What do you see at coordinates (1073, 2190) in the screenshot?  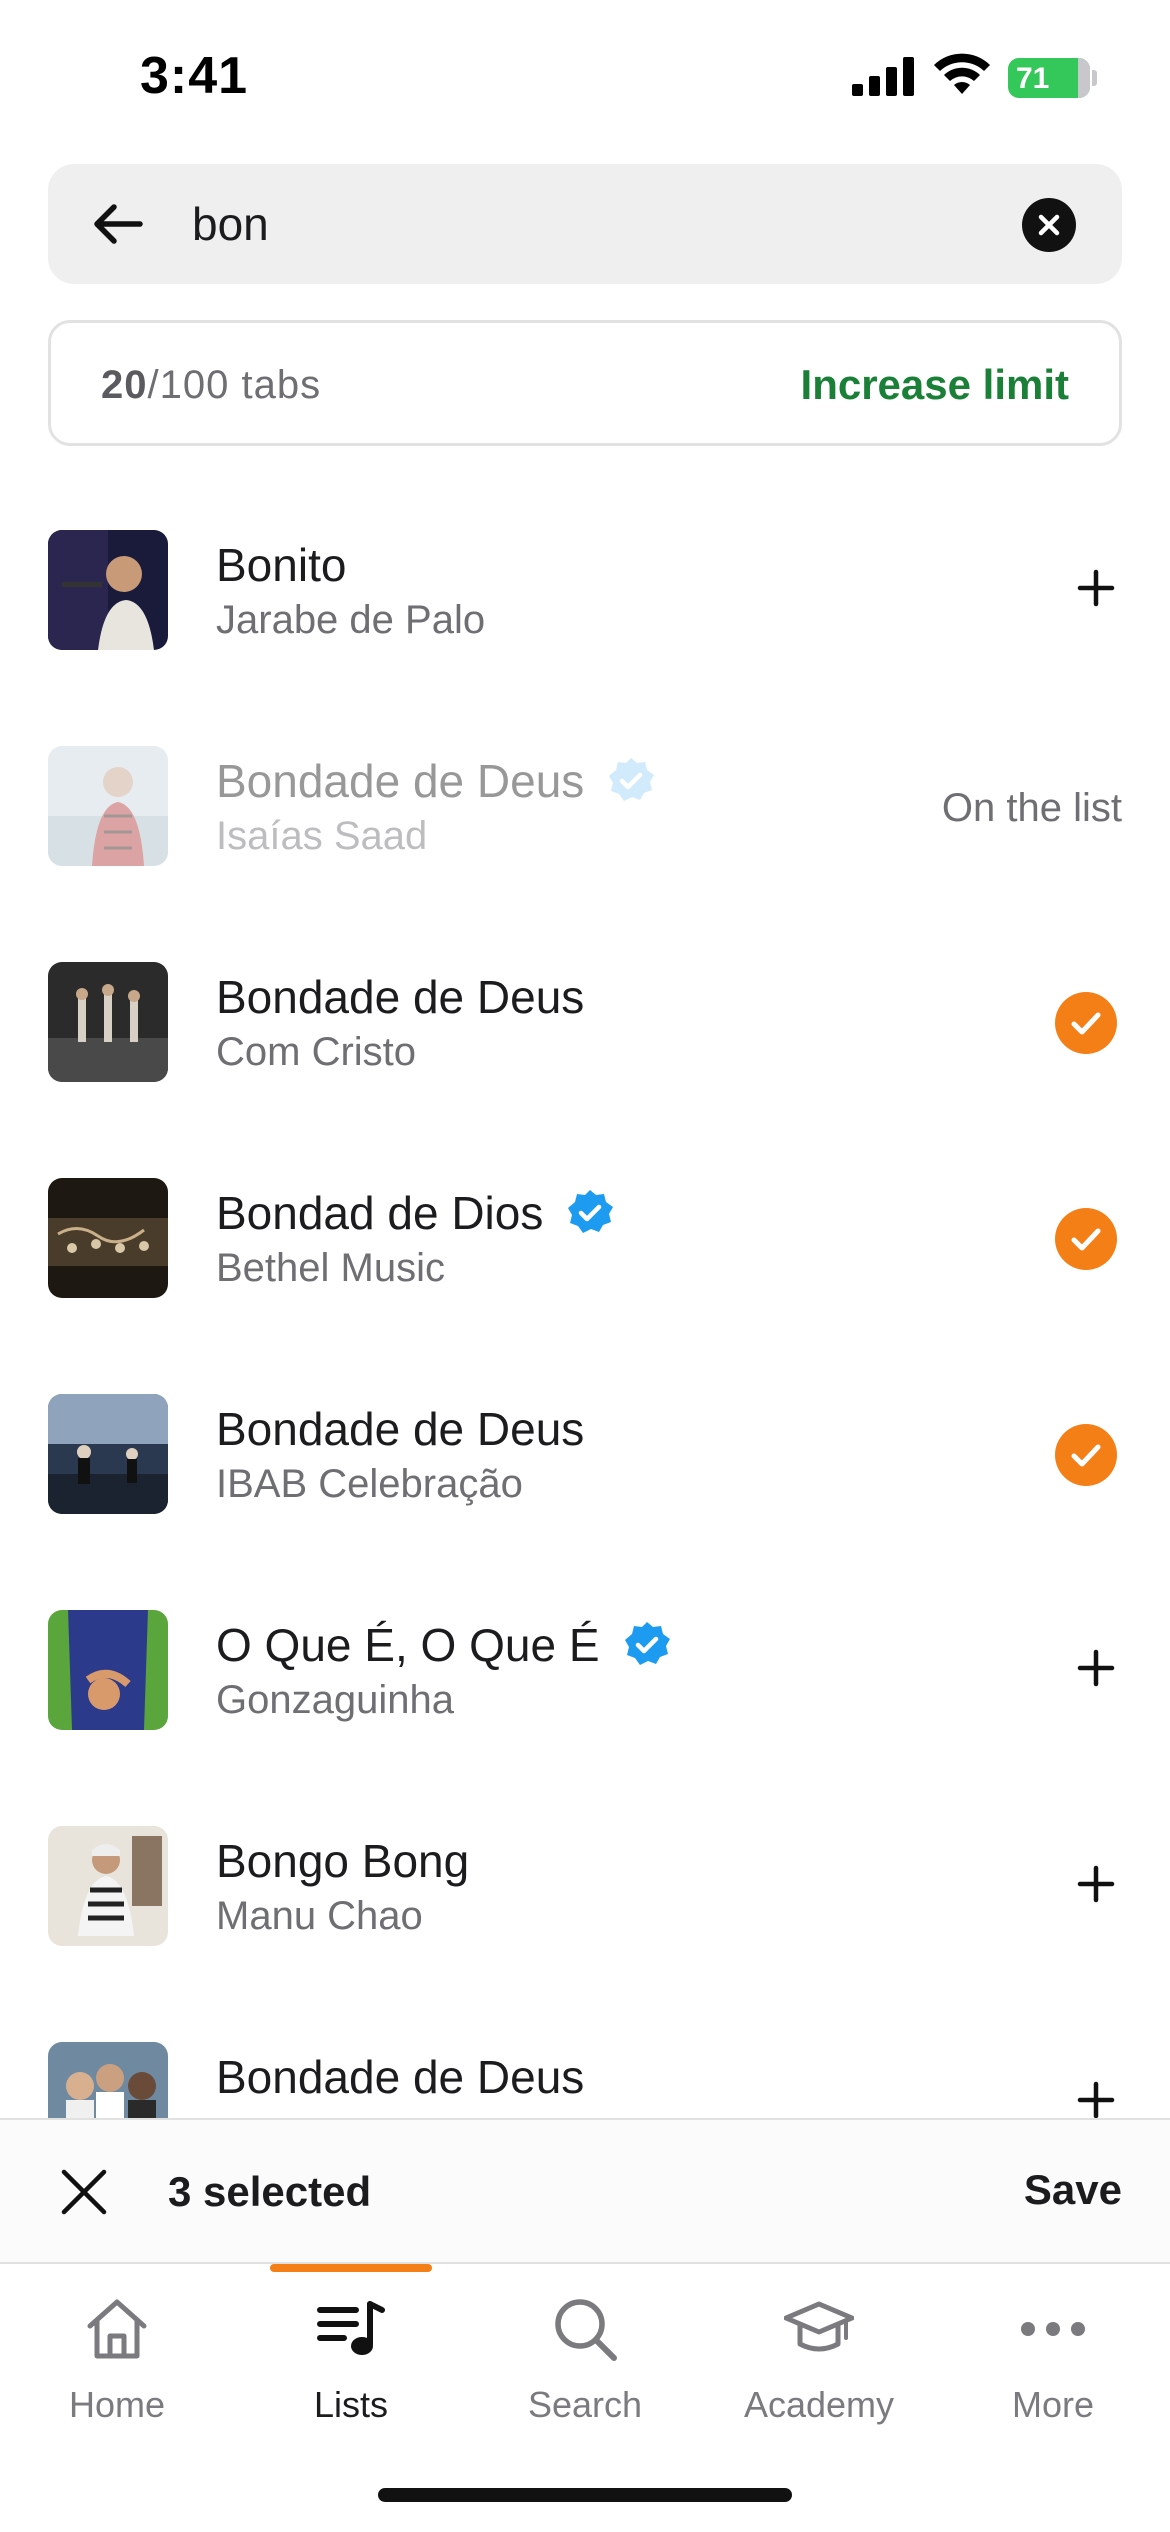 I see `save-button: Save` at bounding box center [1073, 2190].